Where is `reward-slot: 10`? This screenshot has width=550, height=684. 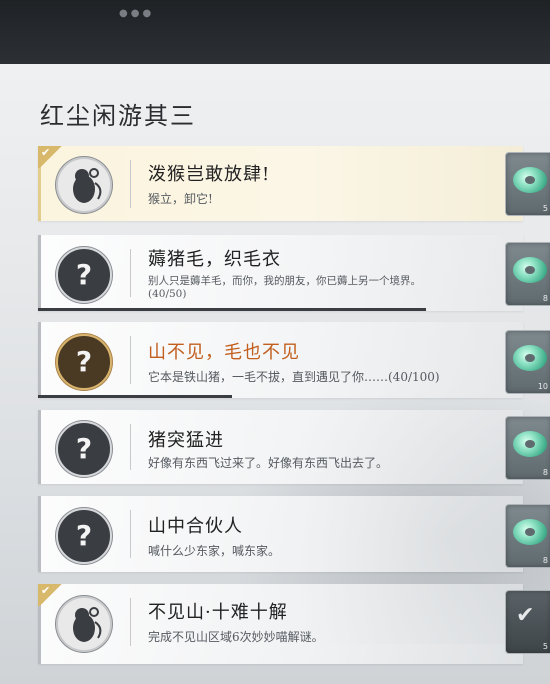
reward-slot: 10 is located at coordinates (527, 362).